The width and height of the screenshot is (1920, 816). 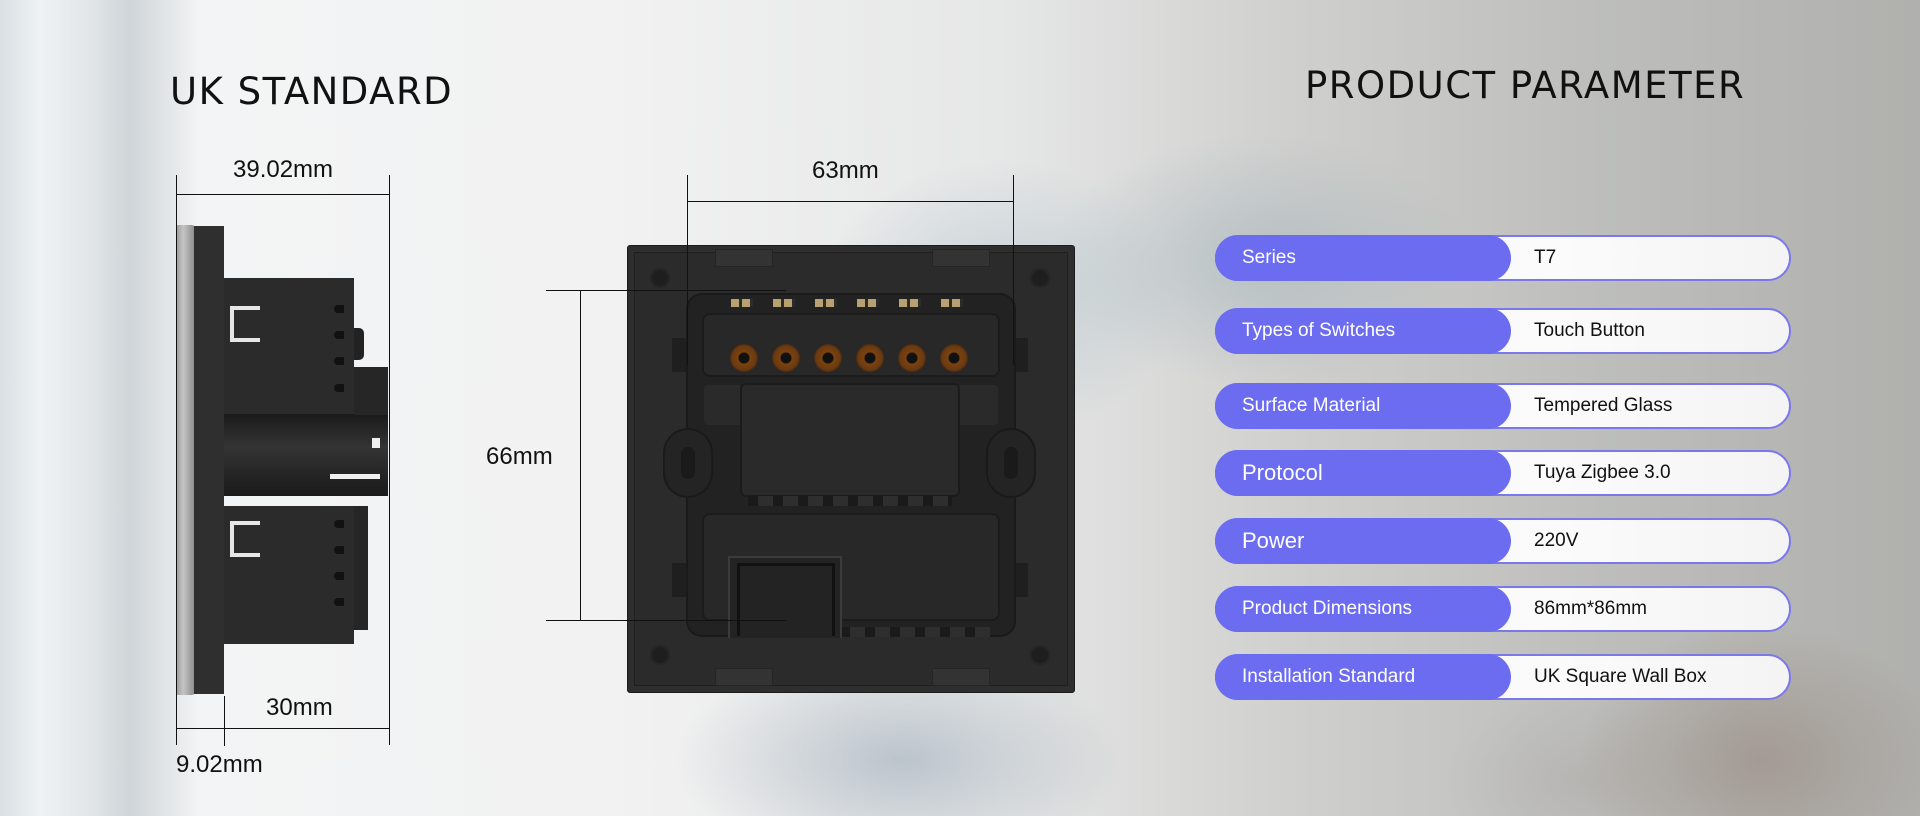 I want to click on parameter-row-dimensions: 86mm*86mm Product Dimensions, so click(x=1503, y=609).